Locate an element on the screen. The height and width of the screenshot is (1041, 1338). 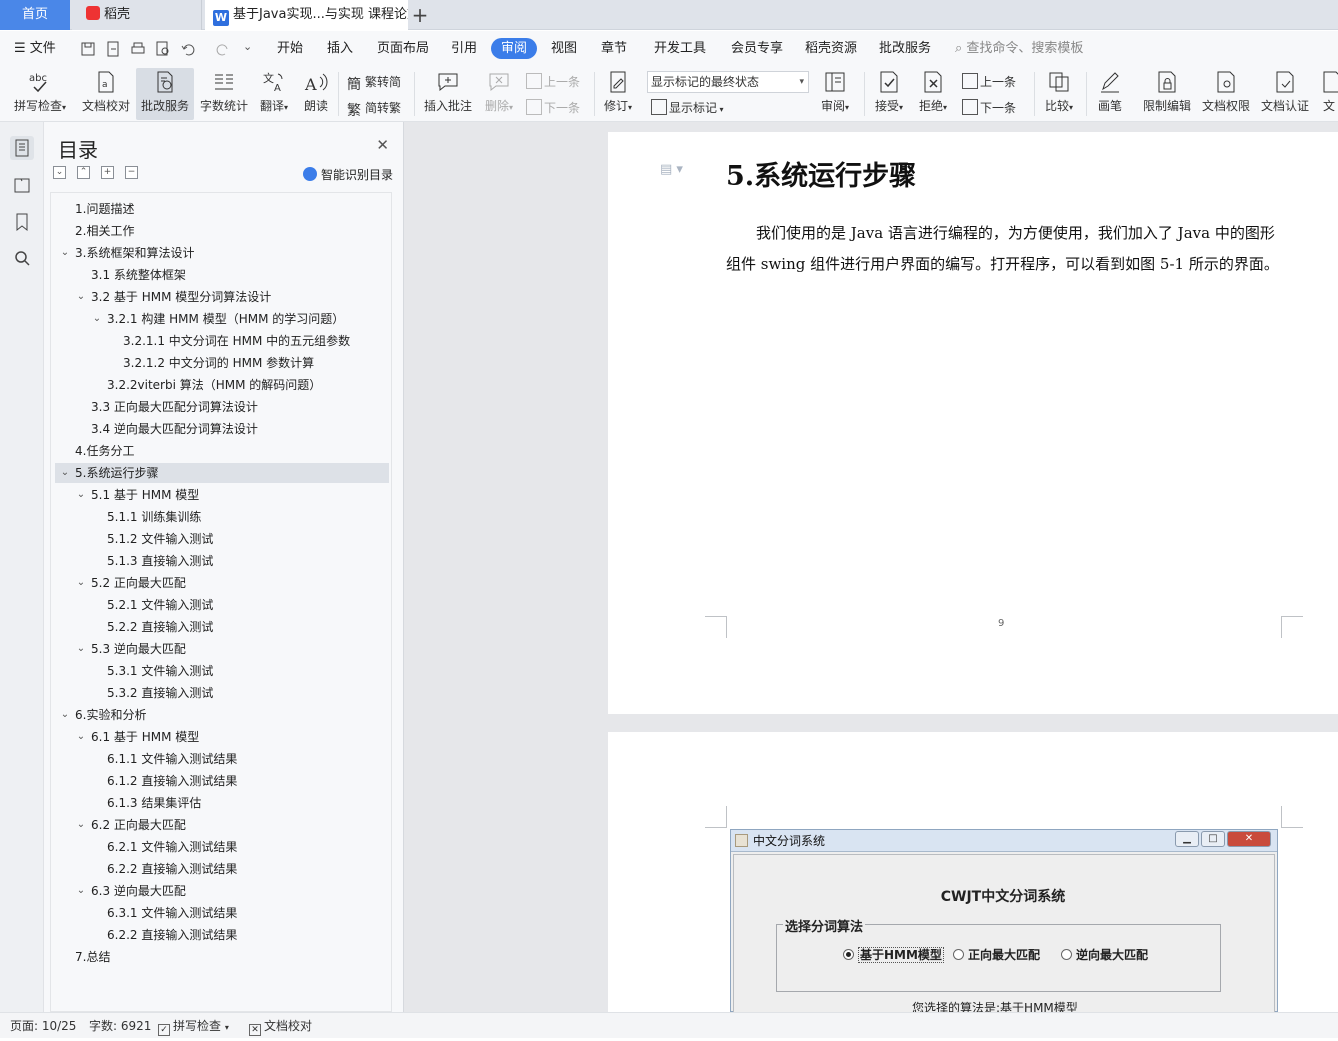
menu-chapter: 章节 is located at coordinates (614, 48).